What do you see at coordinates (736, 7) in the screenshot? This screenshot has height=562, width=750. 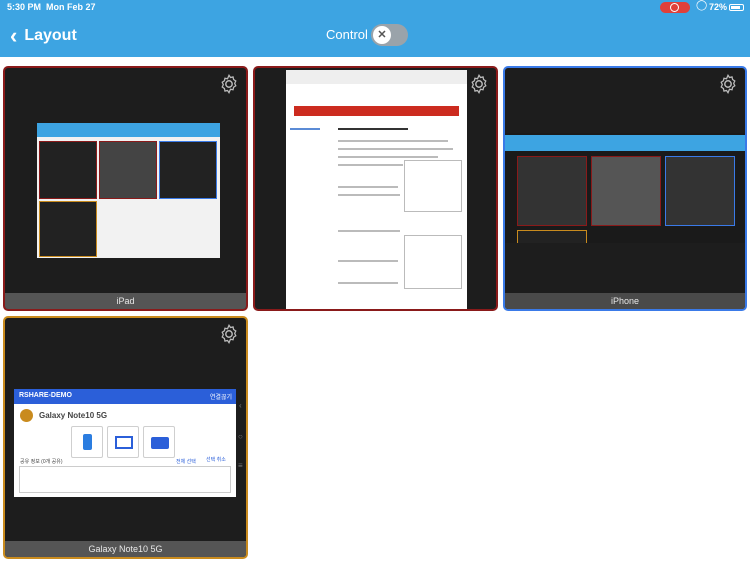 I see `battery-icon` at bounding box center [736, 7].